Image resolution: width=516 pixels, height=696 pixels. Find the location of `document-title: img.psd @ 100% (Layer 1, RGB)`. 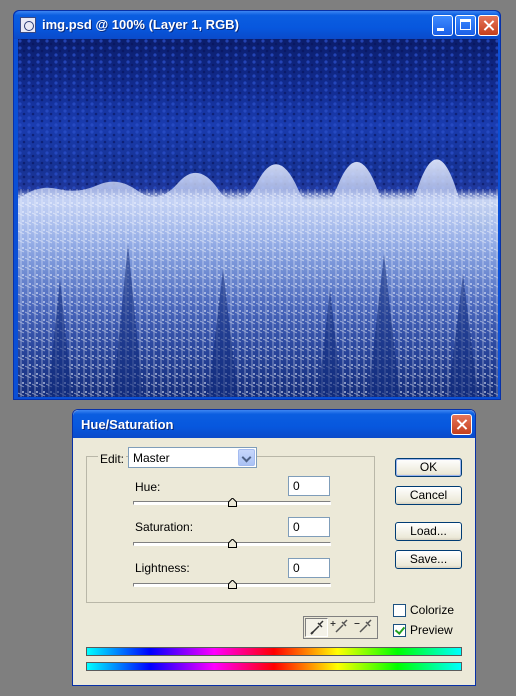

document-title: img.psd @ 100% (Layer 1, RGB) is located at coordinates (140, 24).